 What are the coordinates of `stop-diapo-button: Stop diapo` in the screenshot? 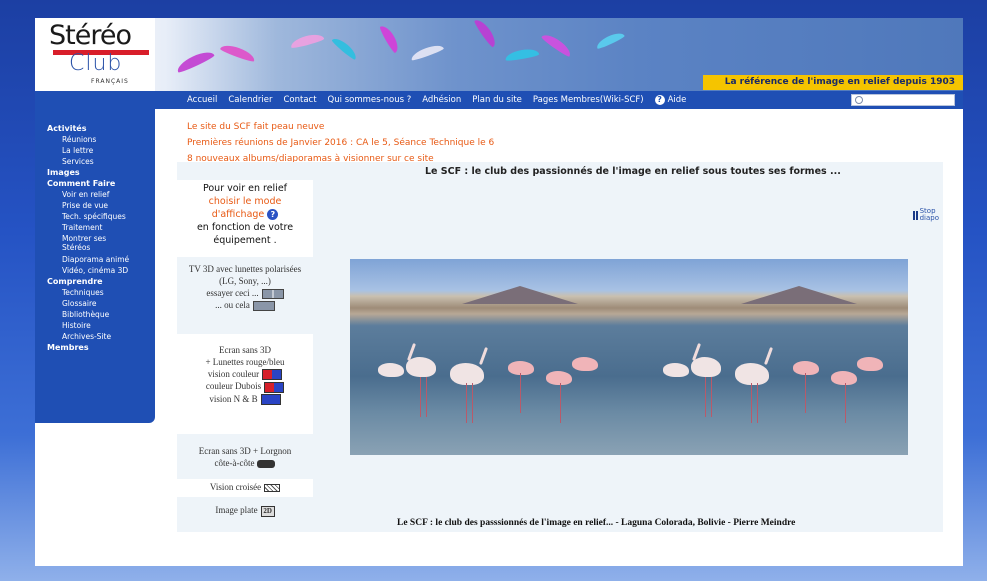 It's located at (925, 215).